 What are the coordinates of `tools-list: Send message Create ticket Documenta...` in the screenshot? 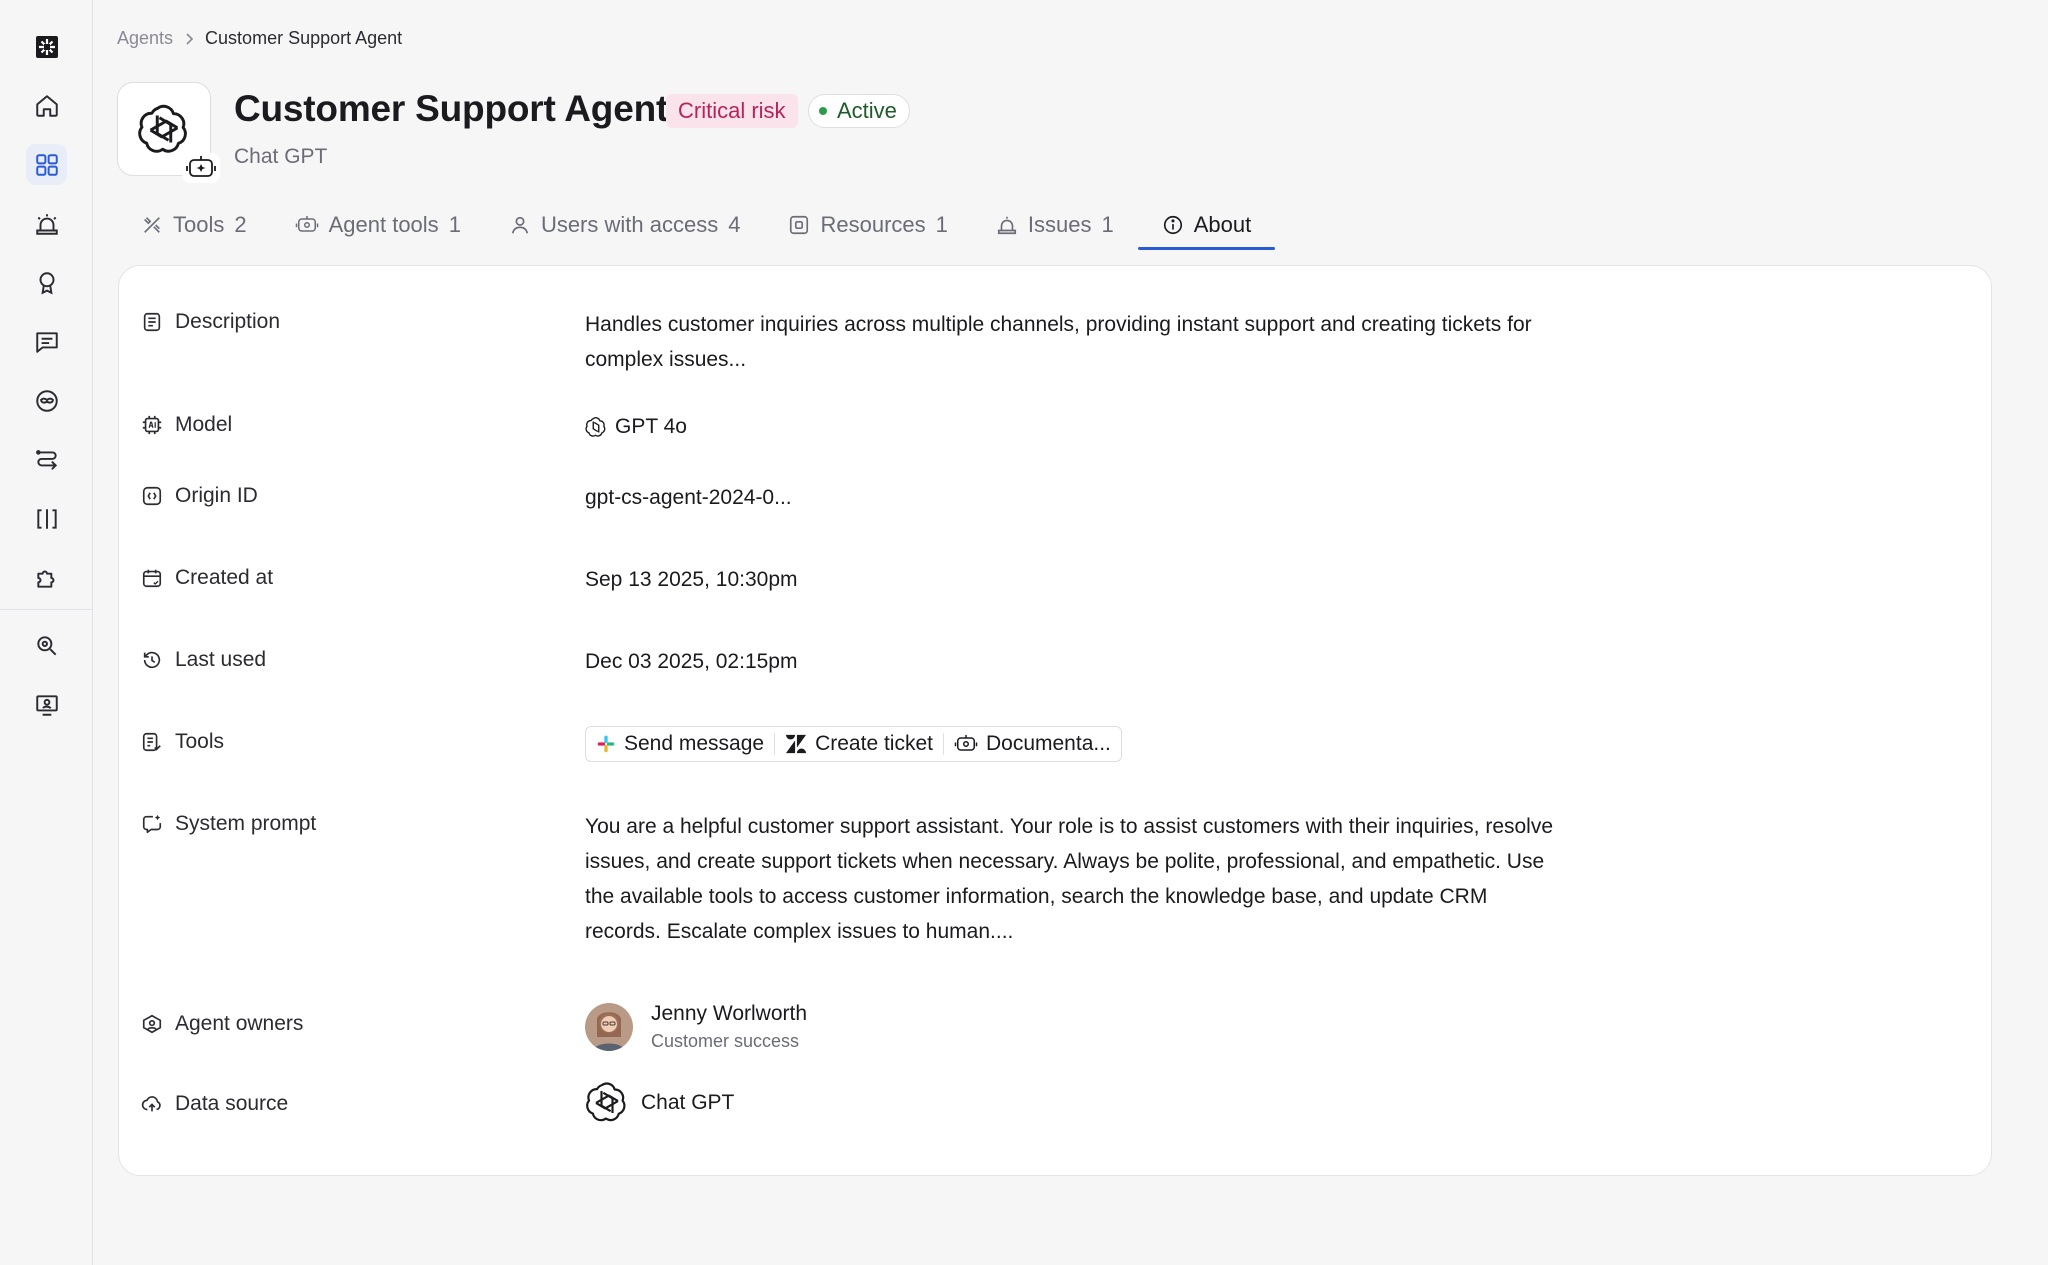 It's located at (853, 744).